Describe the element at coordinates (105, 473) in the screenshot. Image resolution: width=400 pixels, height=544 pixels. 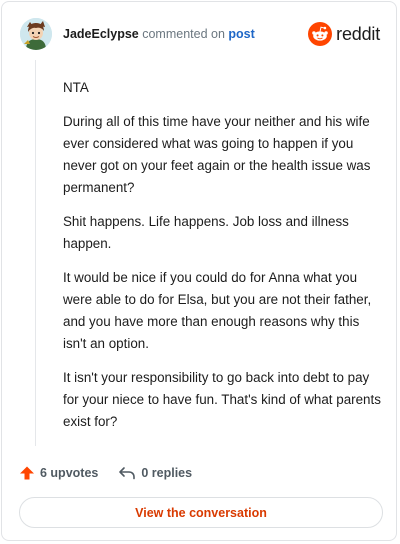
I see `comment-footer: 6 upvotes 0 replies` at that location.